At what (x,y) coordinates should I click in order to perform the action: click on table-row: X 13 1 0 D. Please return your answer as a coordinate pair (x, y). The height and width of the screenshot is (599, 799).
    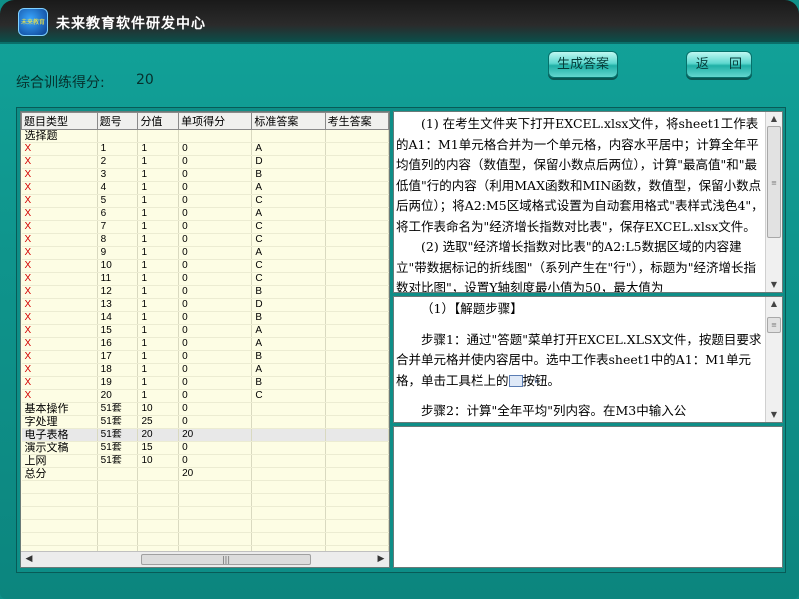
    Looking at the image, I should click on (205, 305).